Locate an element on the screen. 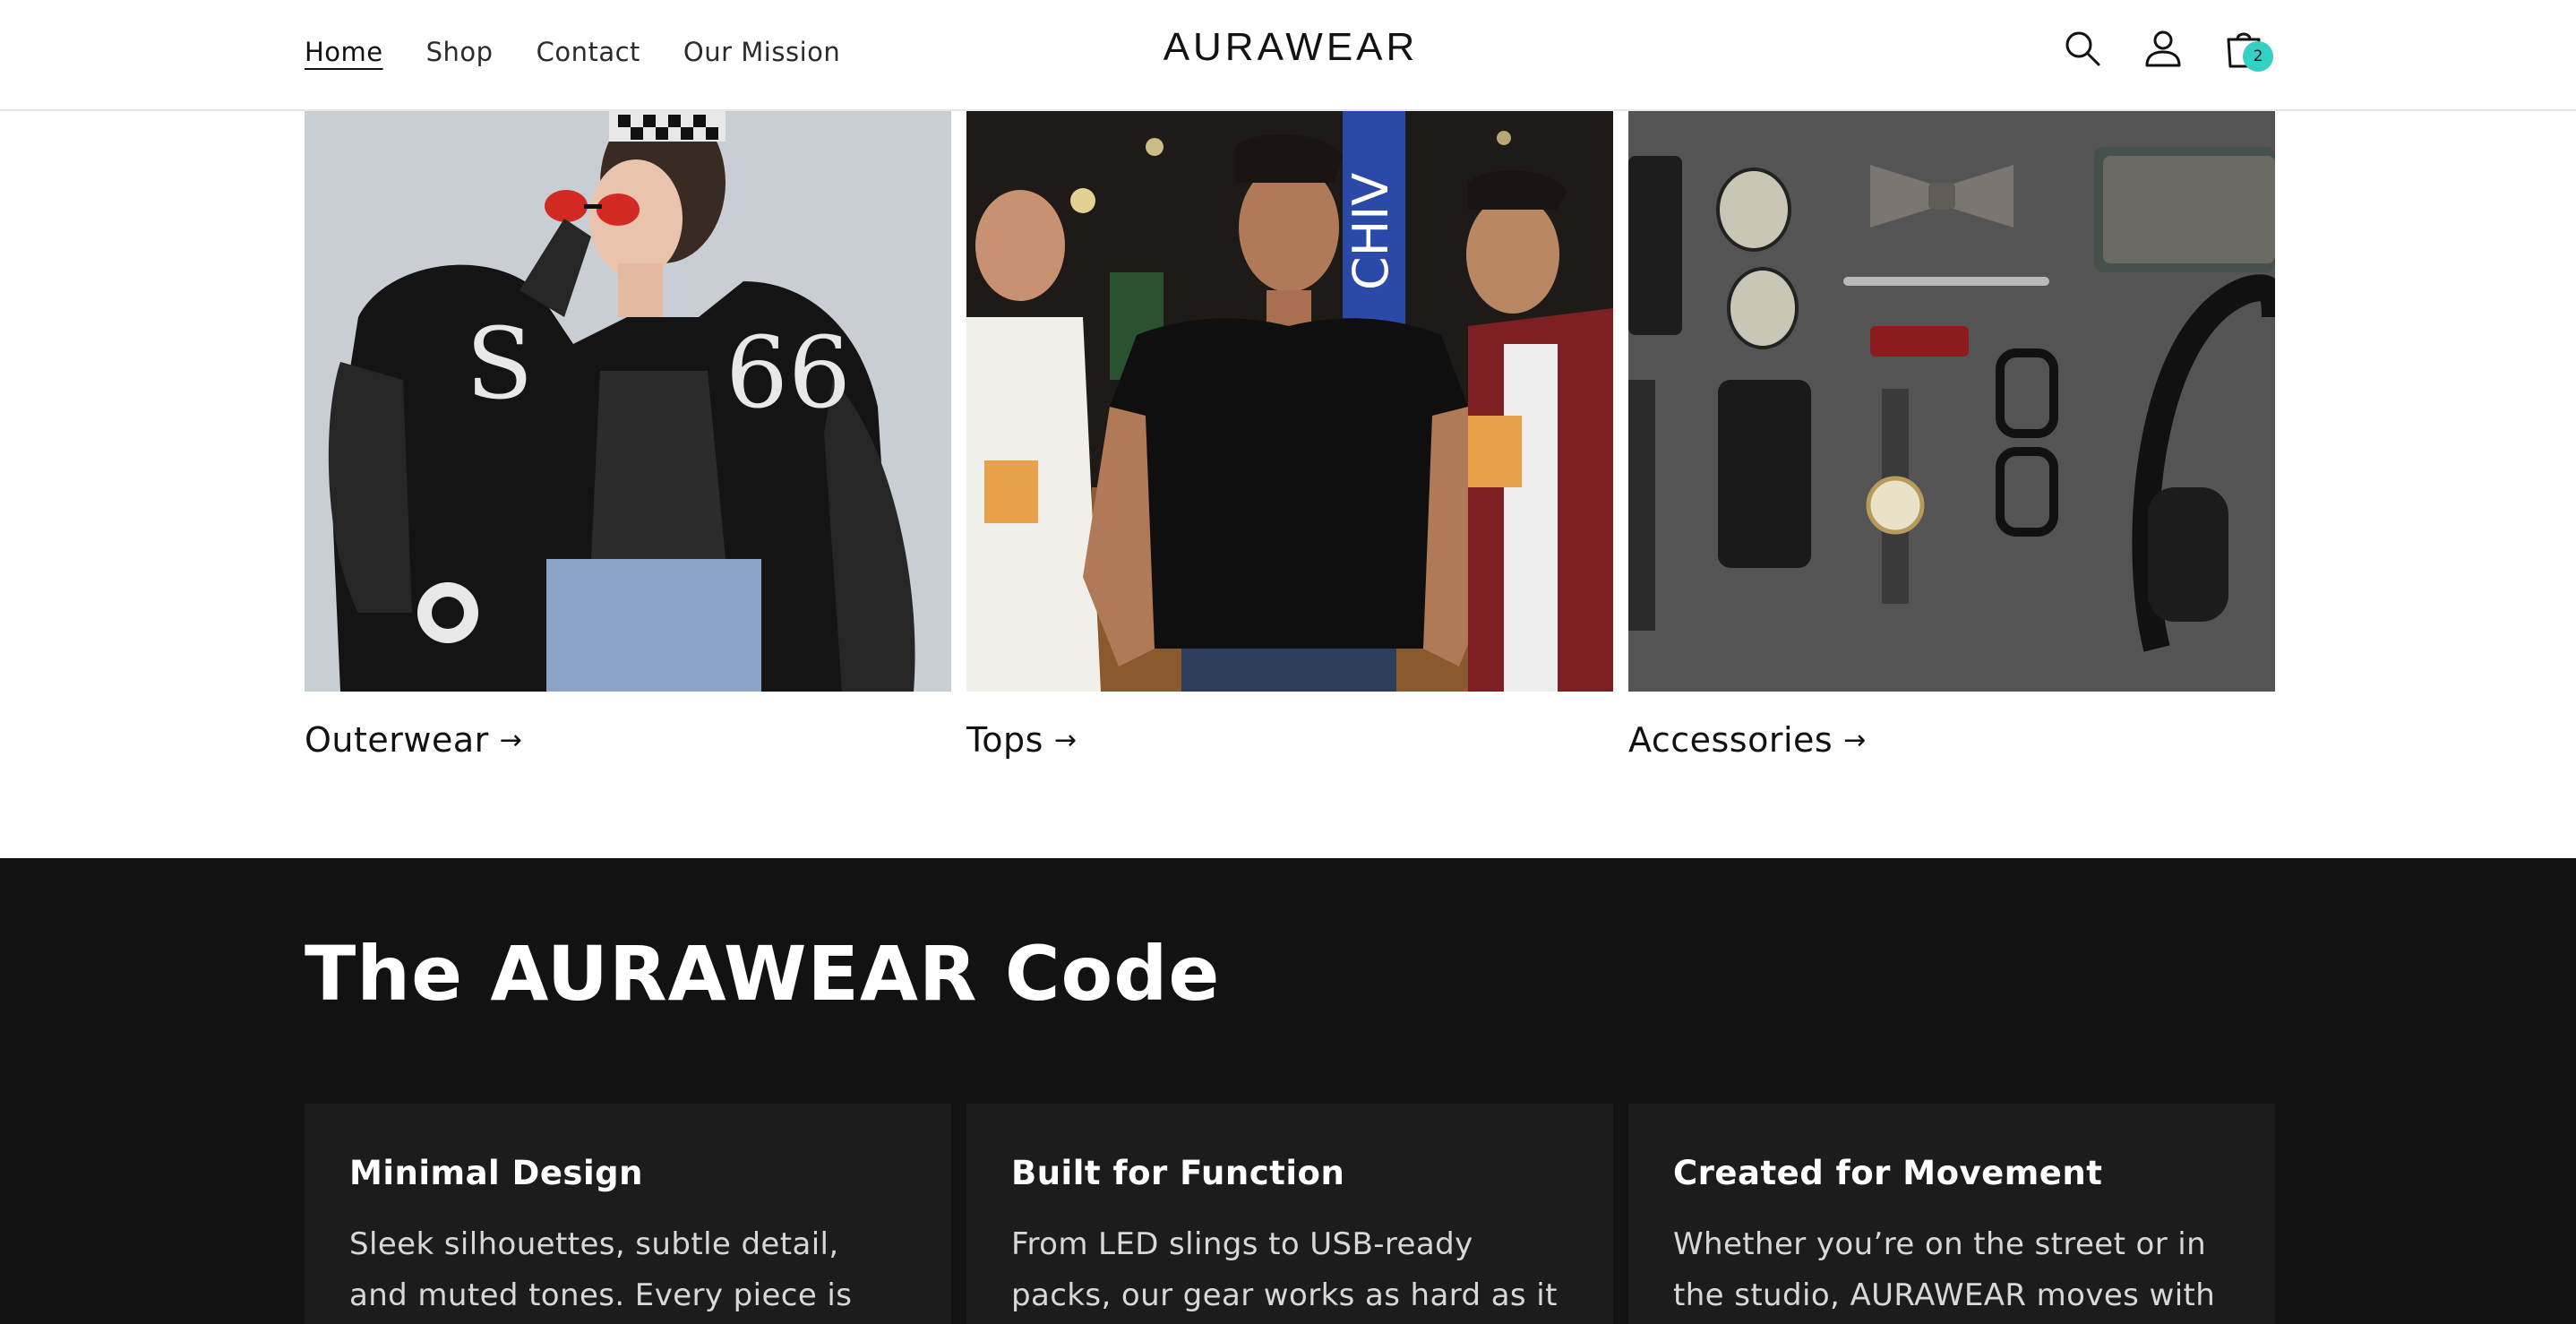 The height and width of the screenshot is (1324, 2576). svg-text: S is located at coordinates (499, 363).